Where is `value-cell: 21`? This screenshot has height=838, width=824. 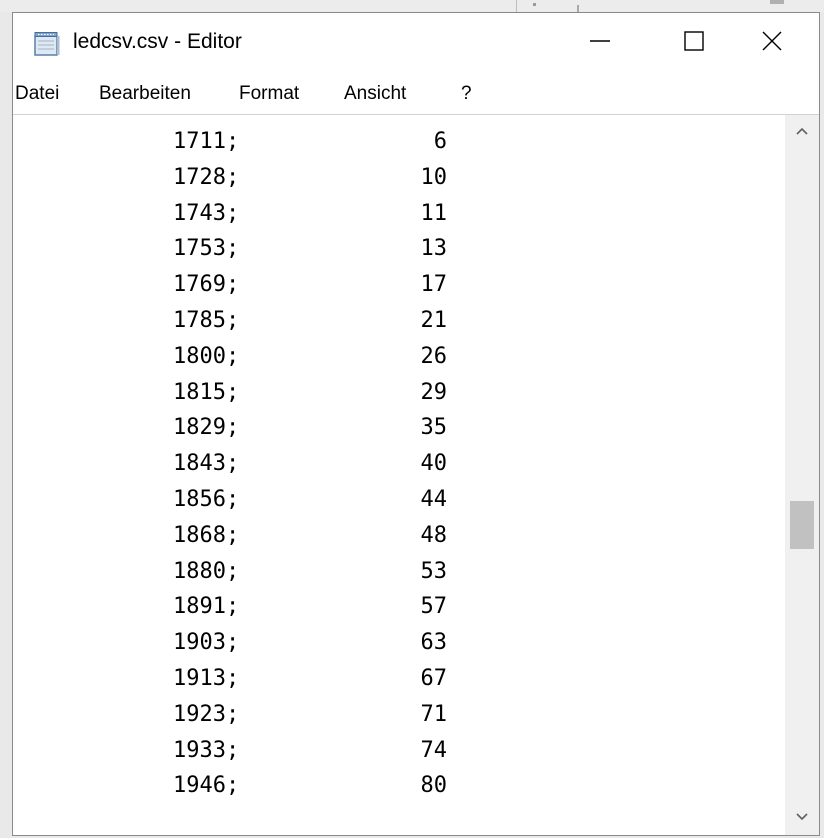 value-cell: 21 is located at coordinates (434, 320).